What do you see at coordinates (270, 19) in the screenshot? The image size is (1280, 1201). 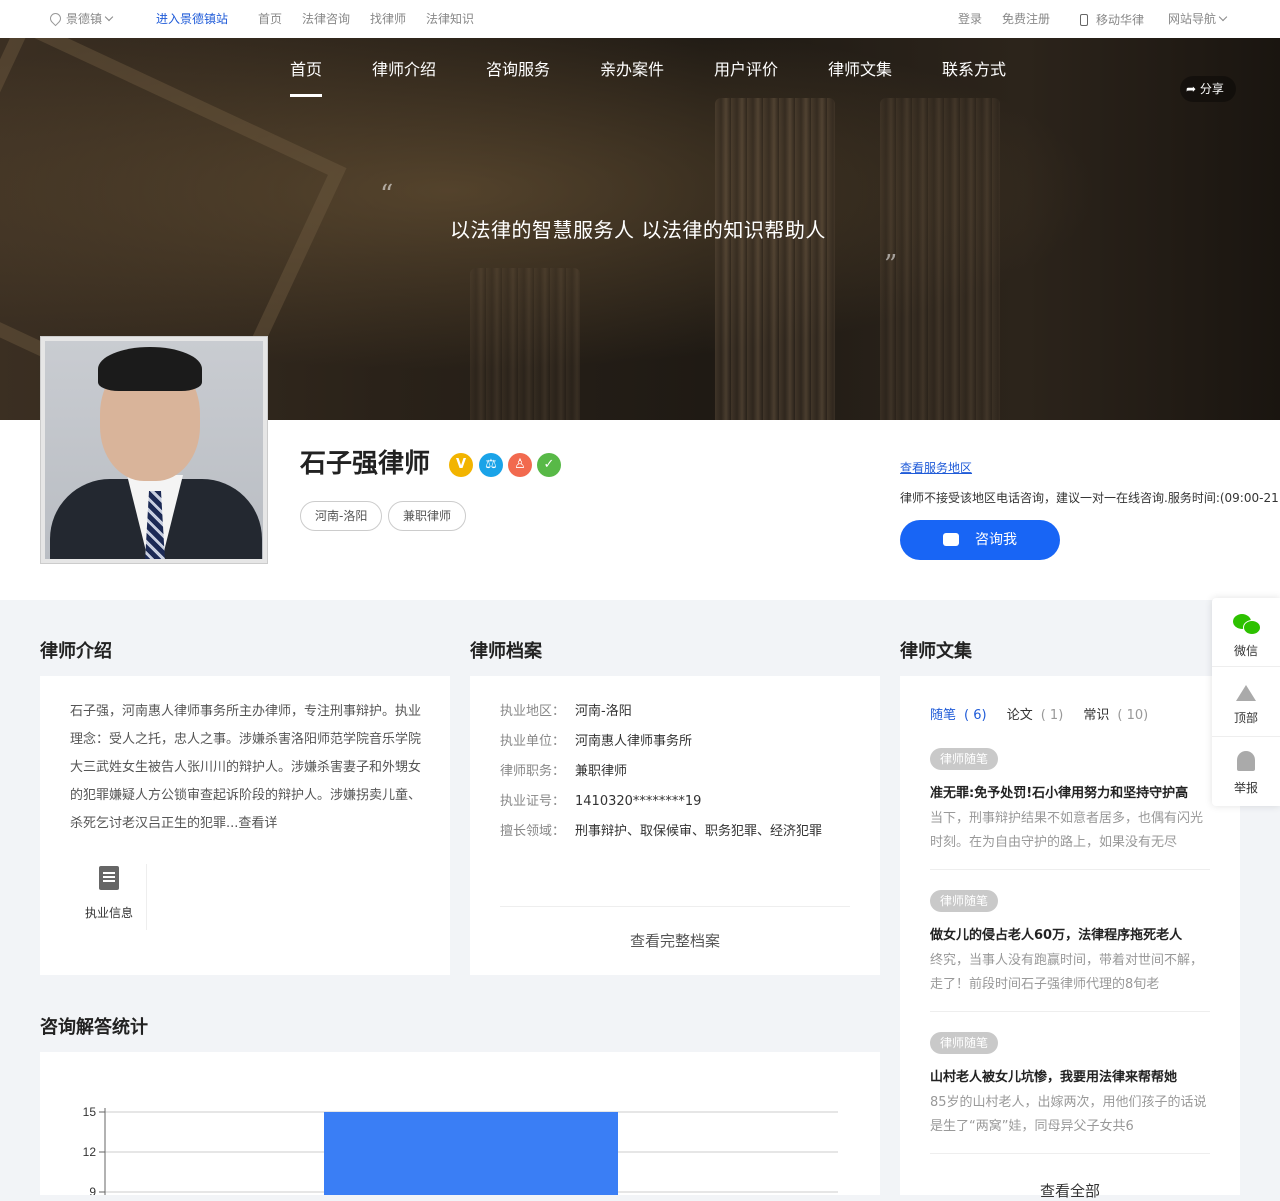 I see `top-link-home: 首页` at bounding box center [270, 19].